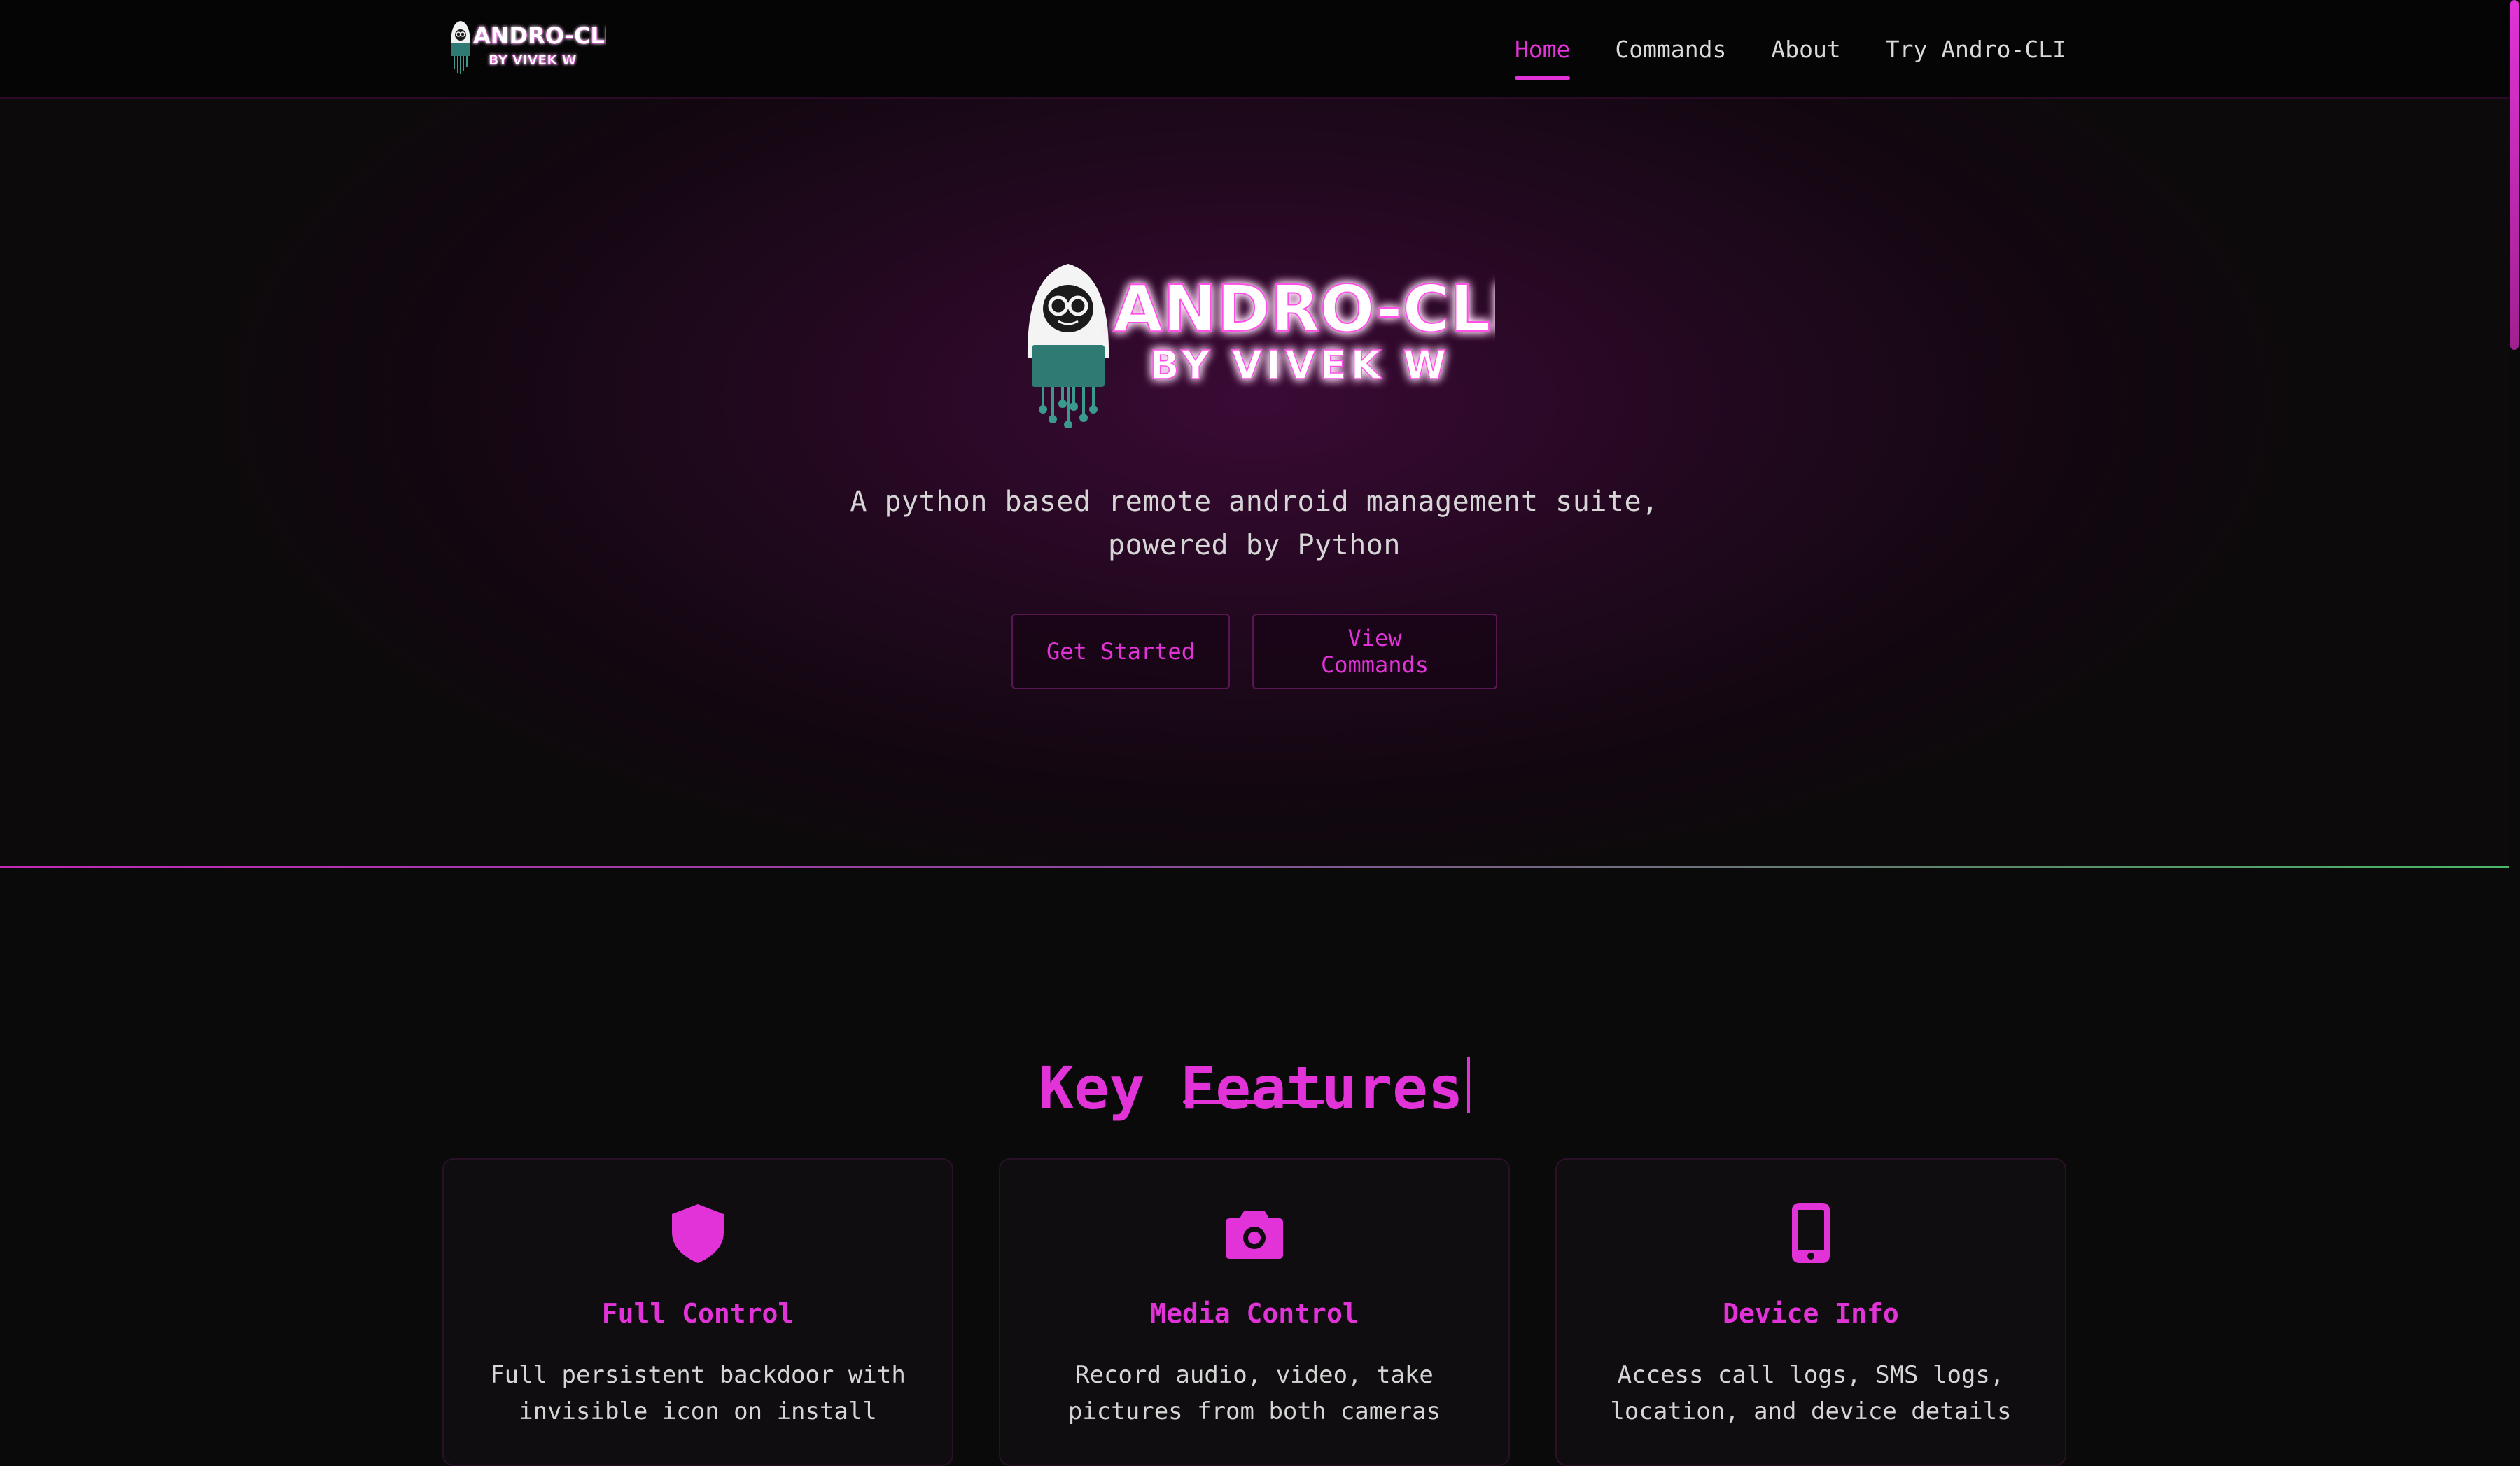 The image size is (2520, 1466). What do you see at coordinates (1811, 1233) in the screenshot?
I see `mobile-phone-icon` at bounding box center [1811, 1233].